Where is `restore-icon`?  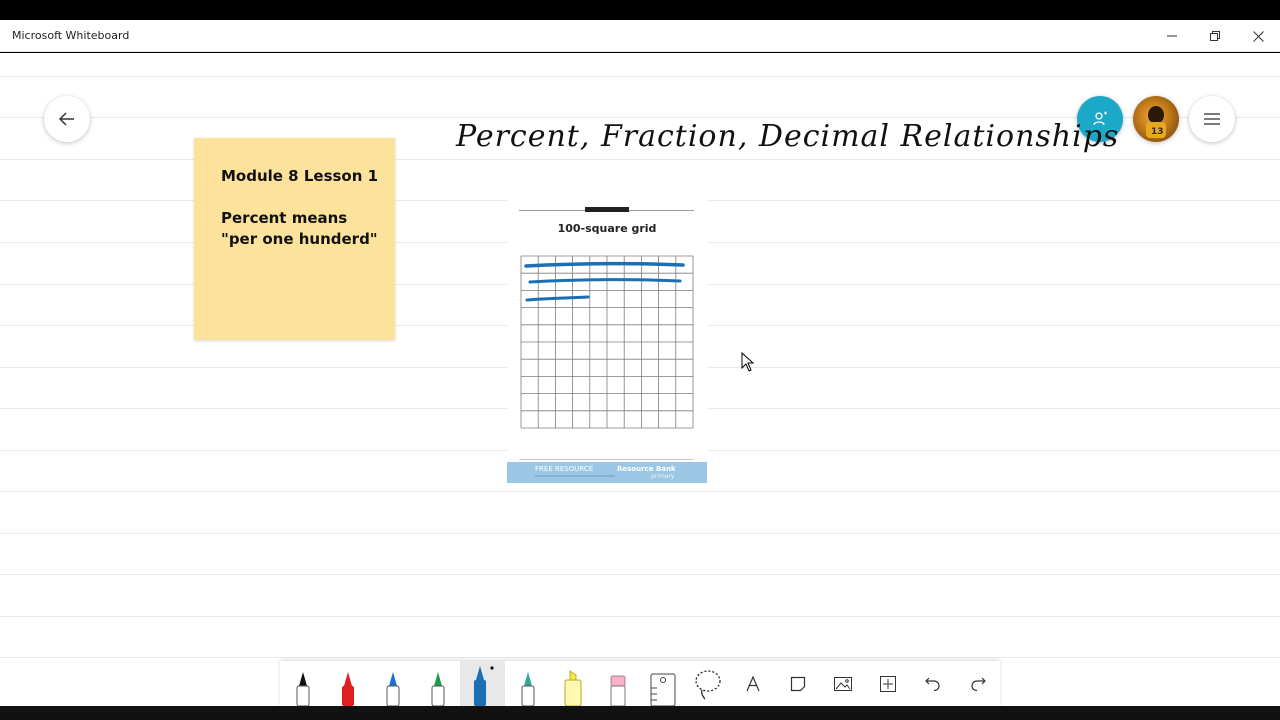 restore-icon is located at coordinates (1215, 36).